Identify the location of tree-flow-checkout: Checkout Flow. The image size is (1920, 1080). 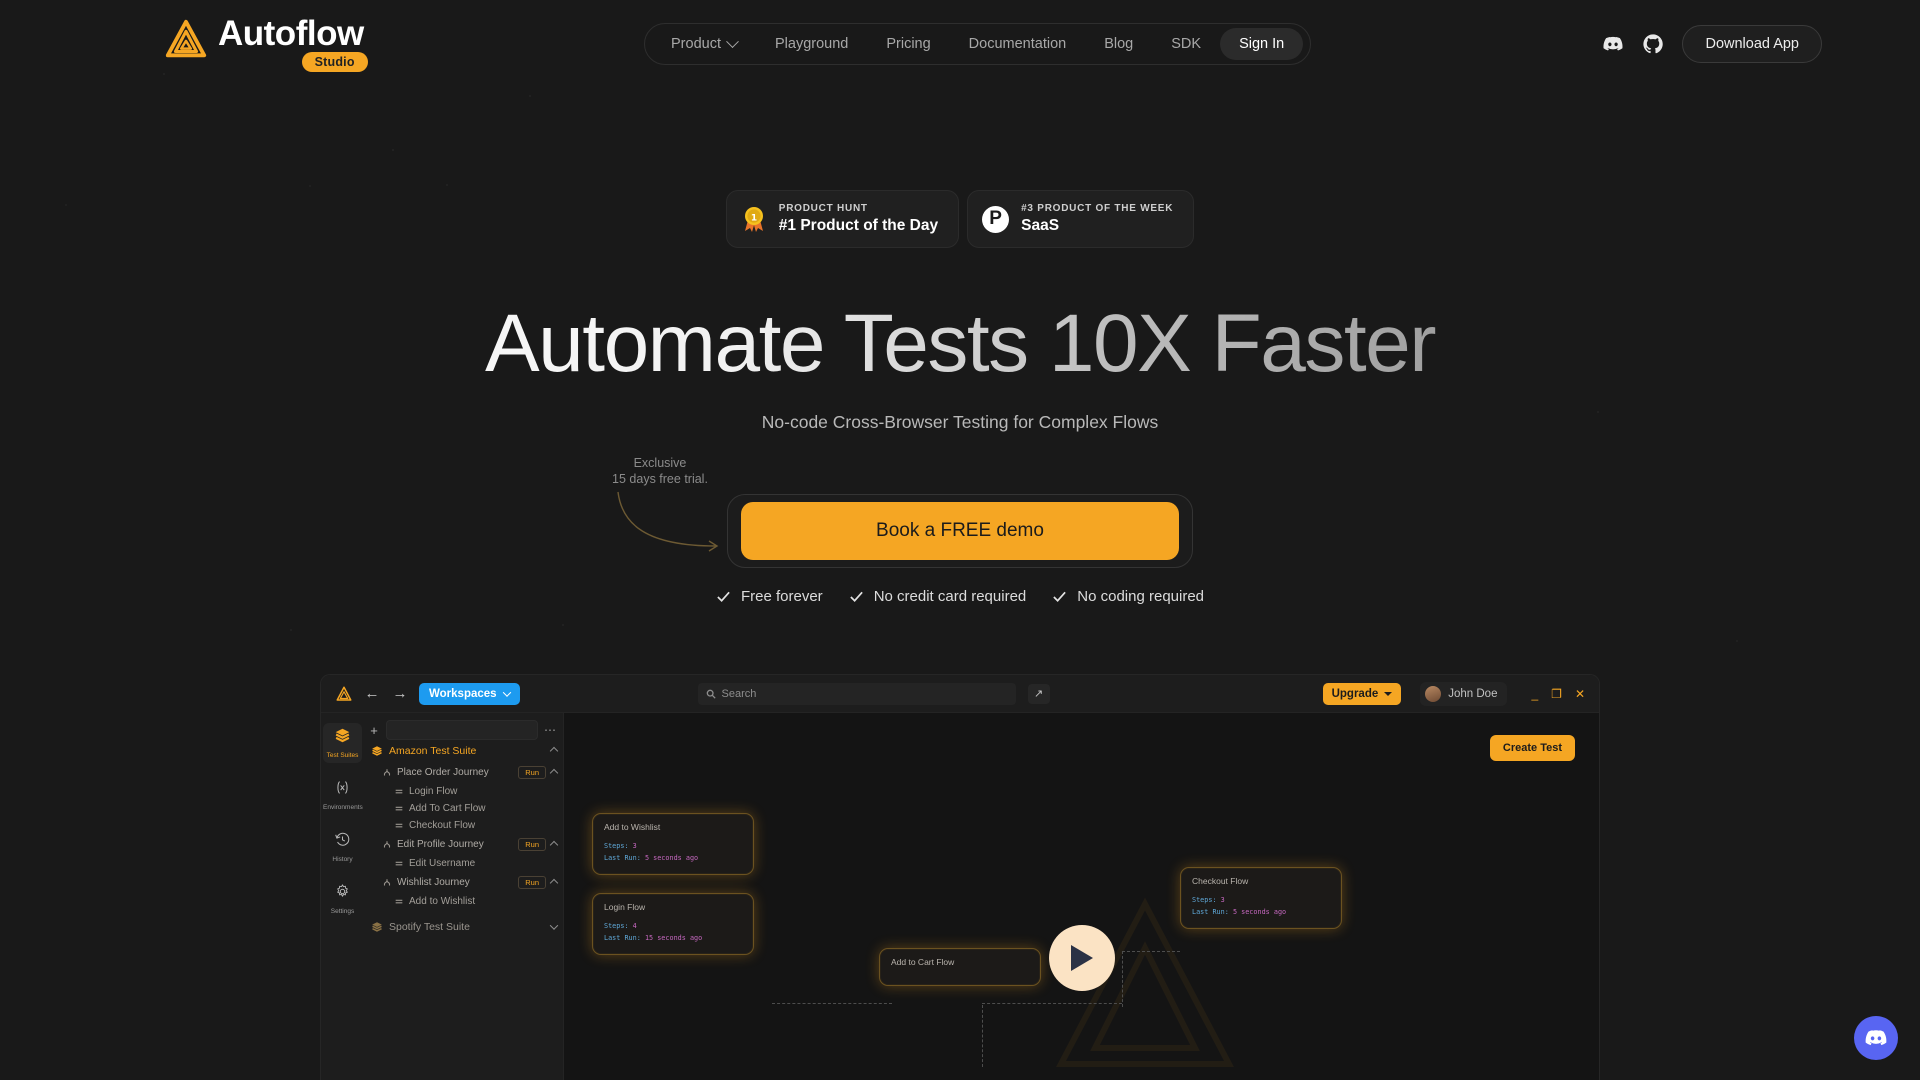
(463, 825).